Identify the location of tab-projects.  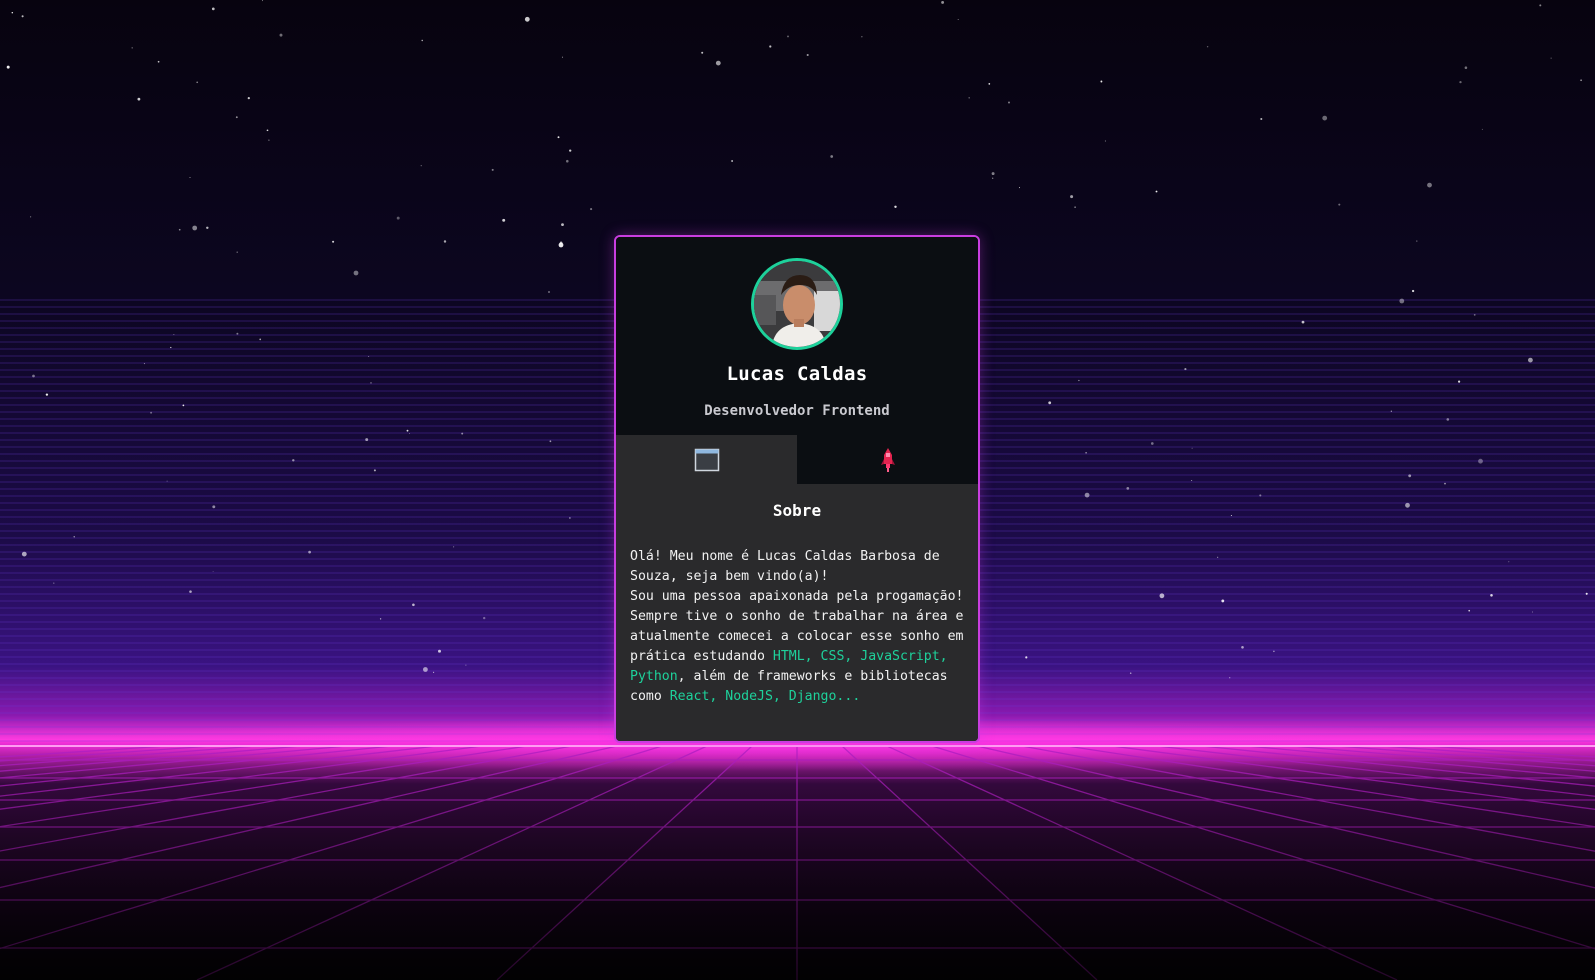
(887, 459).